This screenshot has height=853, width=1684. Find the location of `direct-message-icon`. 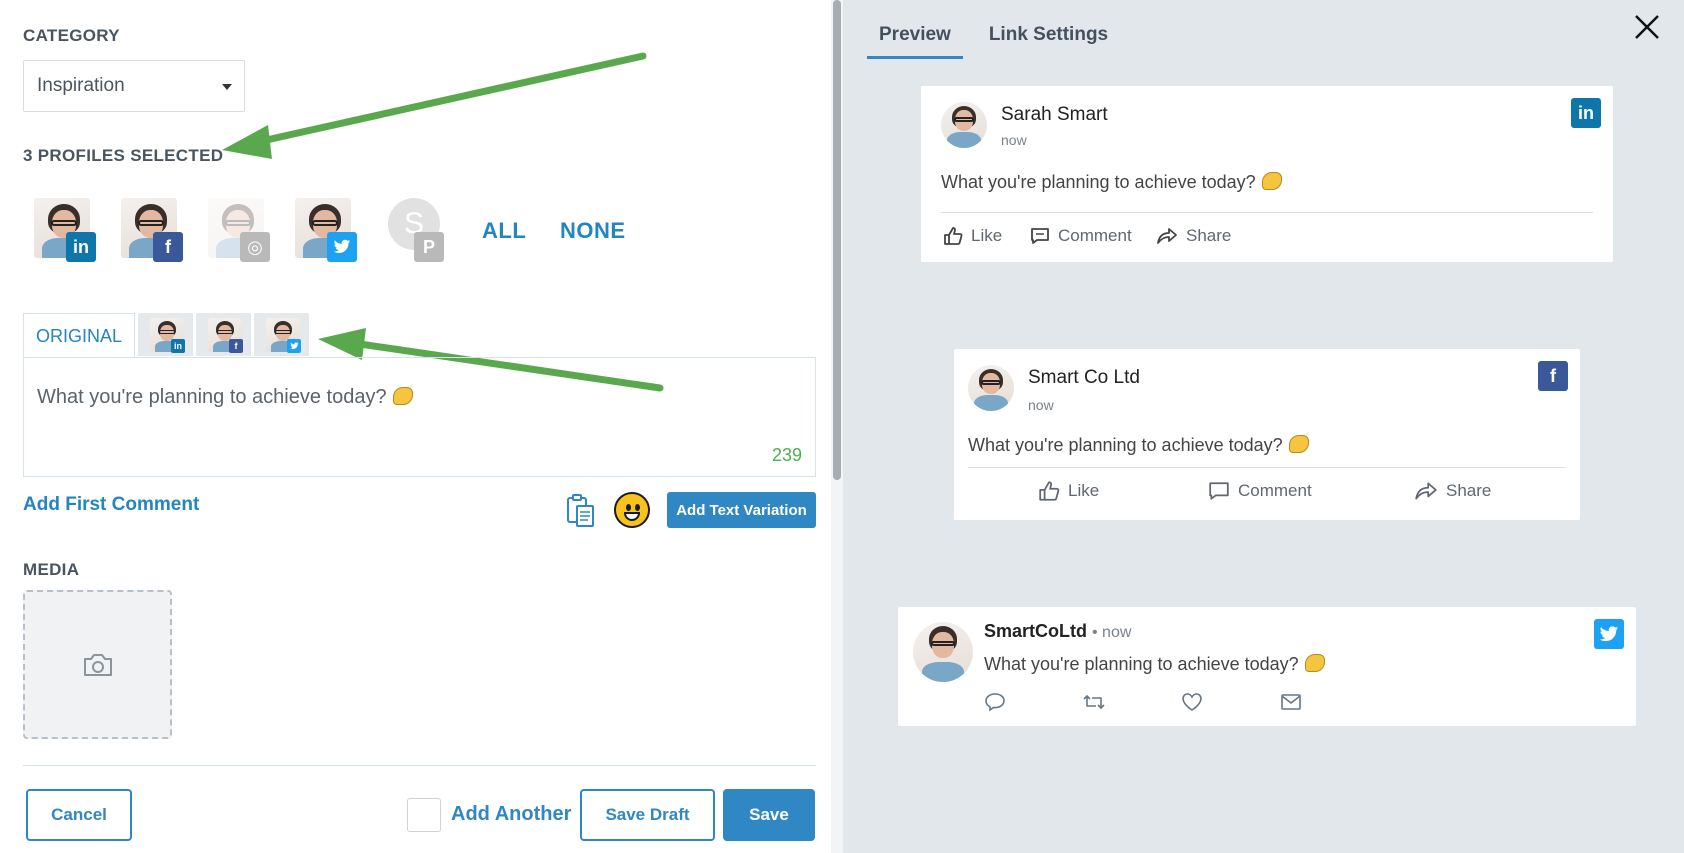

direct-message-icon is located at coordinates (1291, 702).